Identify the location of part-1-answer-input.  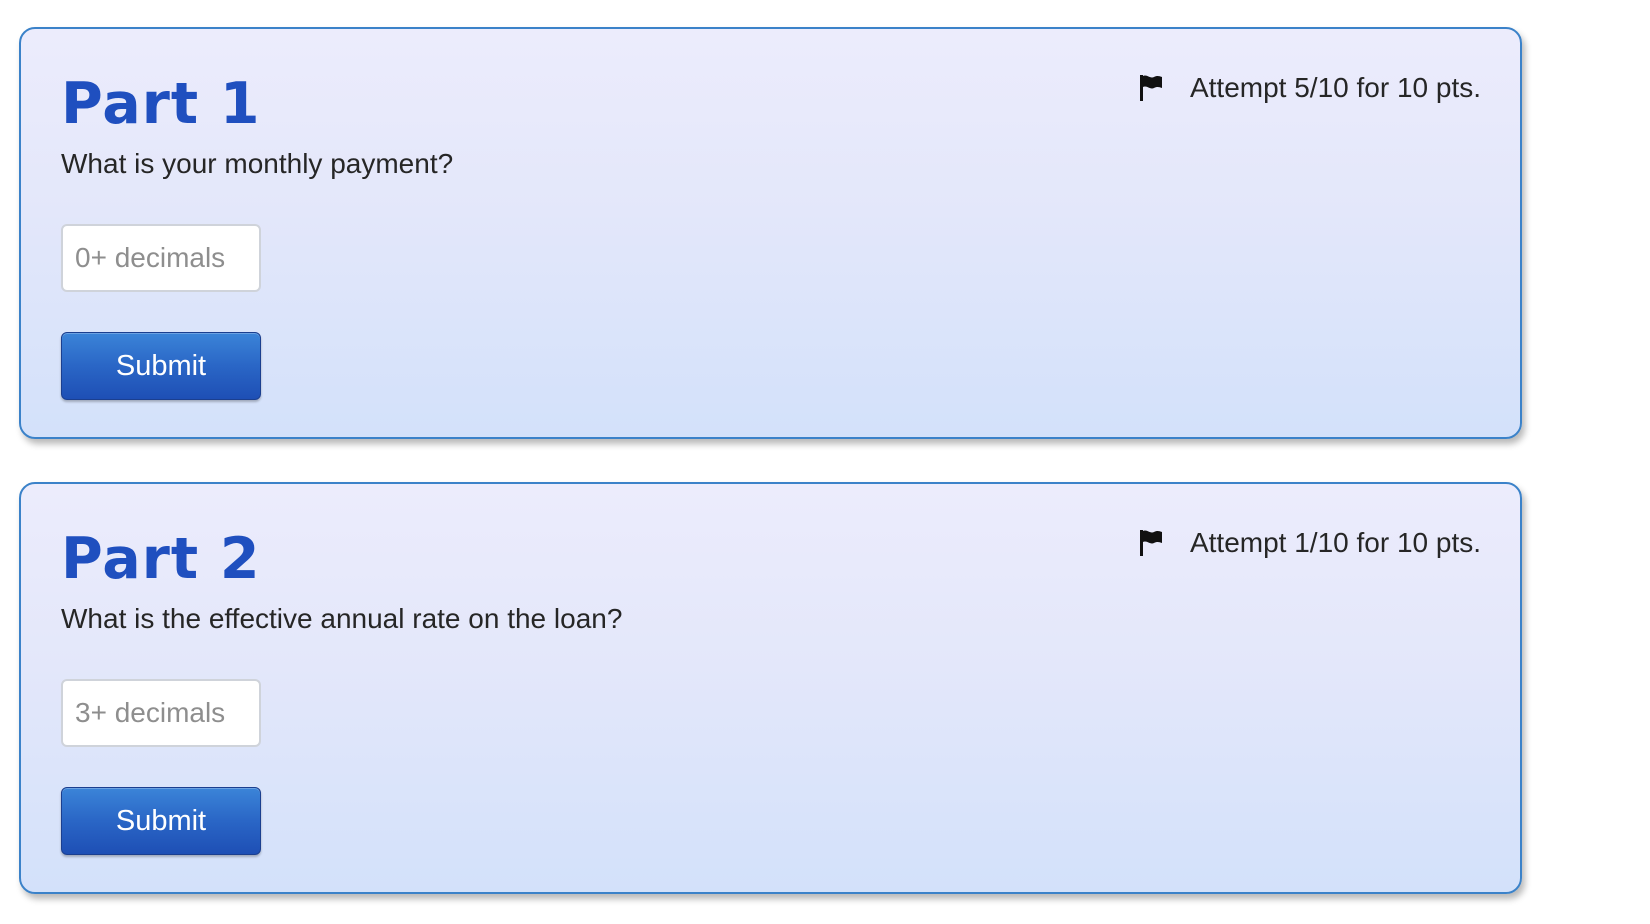
(161, 258).